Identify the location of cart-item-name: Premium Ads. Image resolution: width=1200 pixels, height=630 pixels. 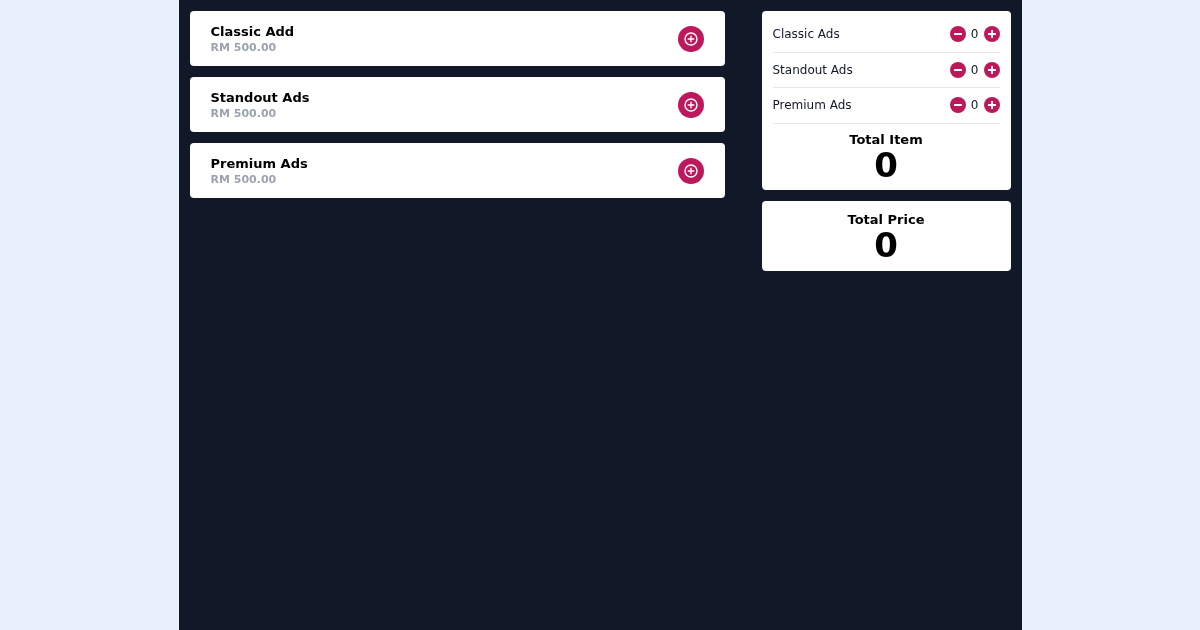
(812, 105).